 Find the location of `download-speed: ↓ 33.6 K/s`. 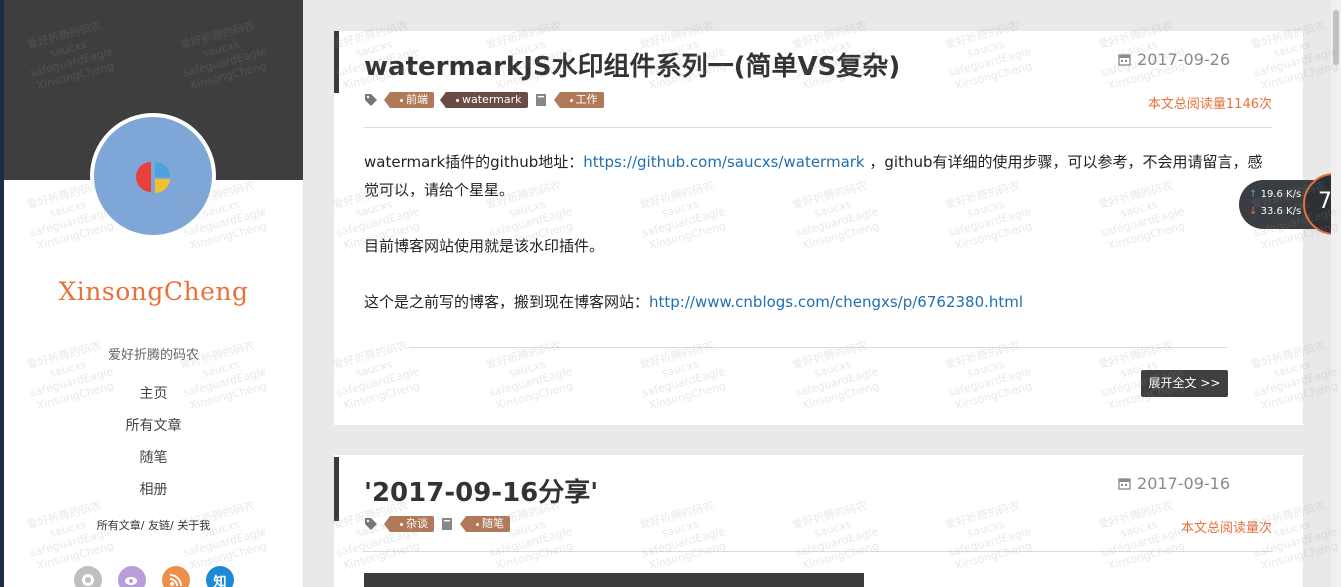

download-speed: ↓ 33.6 K/s is located at coordinates (1275, 211).